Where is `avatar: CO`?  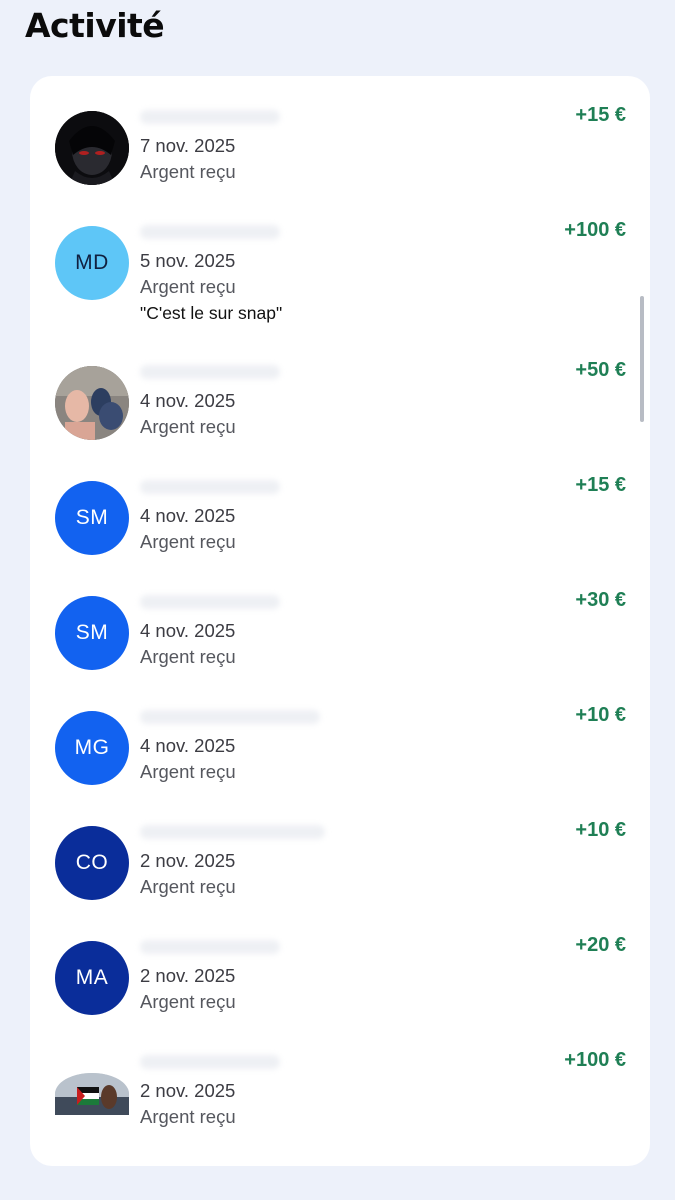 avatar: CO is located at coordinates (92, 863).